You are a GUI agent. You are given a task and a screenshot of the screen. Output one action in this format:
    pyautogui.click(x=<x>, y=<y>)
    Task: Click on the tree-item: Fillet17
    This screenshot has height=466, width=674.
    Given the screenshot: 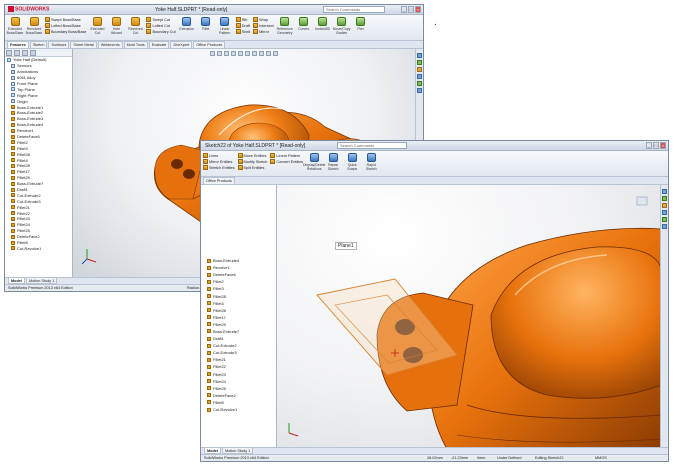 What is the action you would take?
    pyautogui.click(x=238, y=317)
    